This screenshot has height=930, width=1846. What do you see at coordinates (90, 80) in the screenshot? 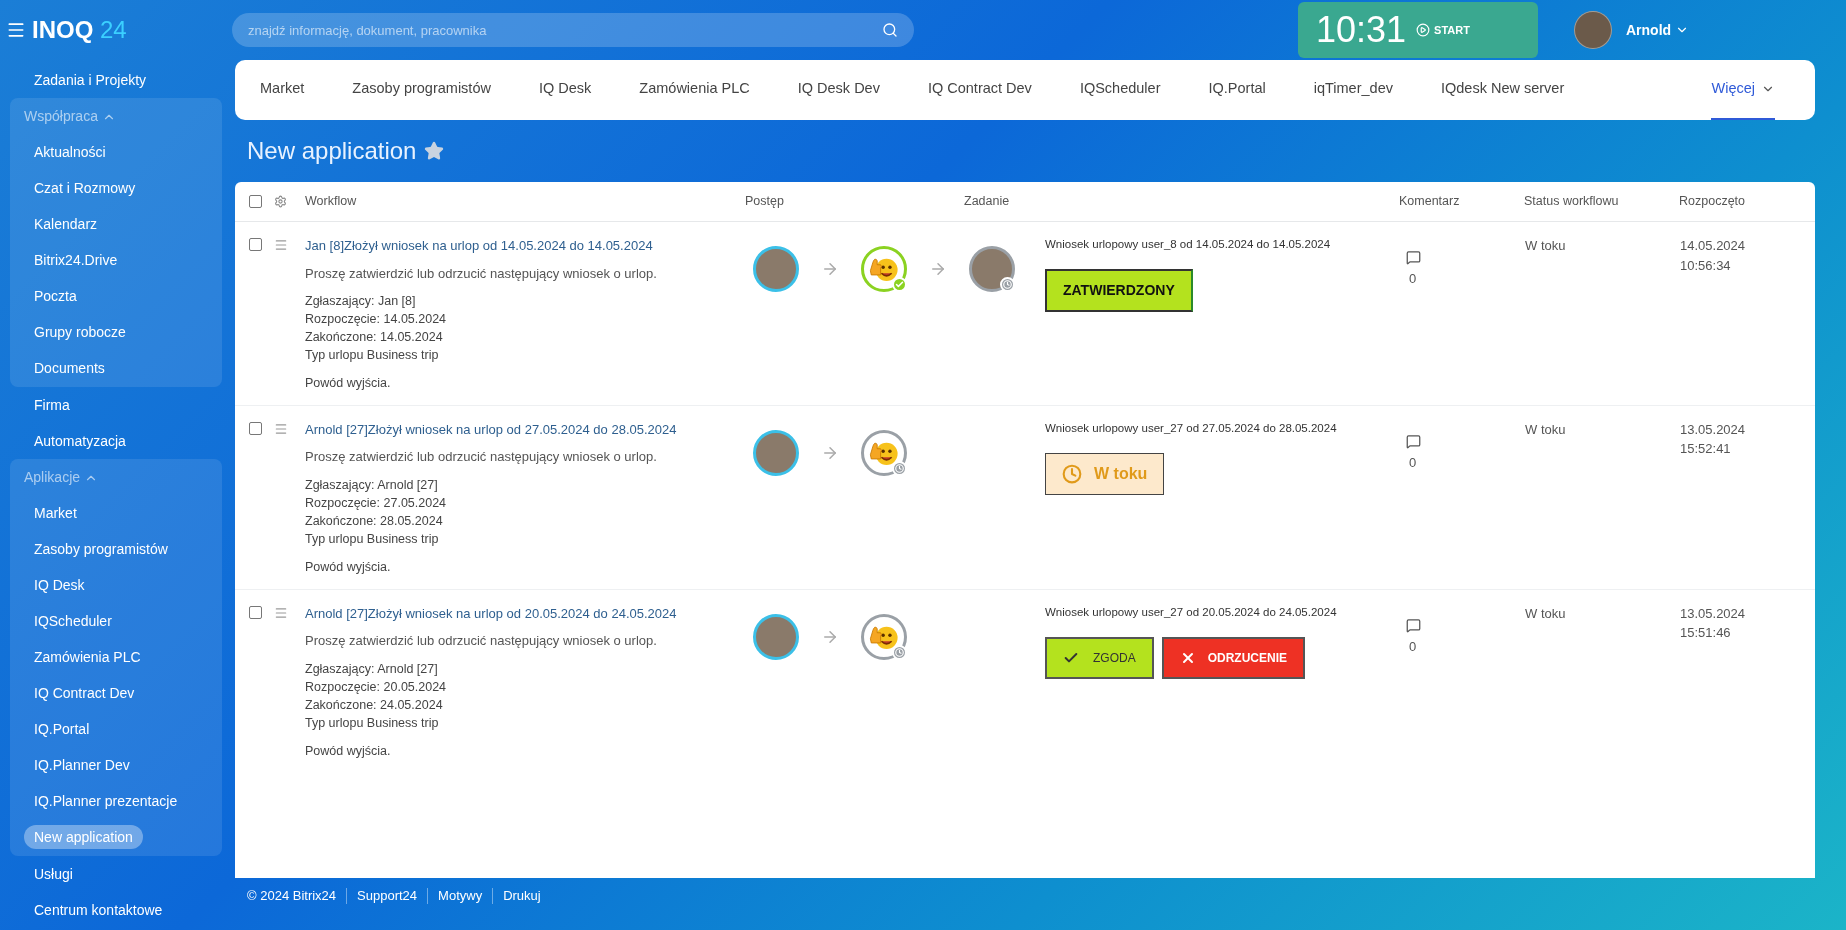
I see `sidebar-item: Zadania i Projekty` at bounding box center [90, 80].